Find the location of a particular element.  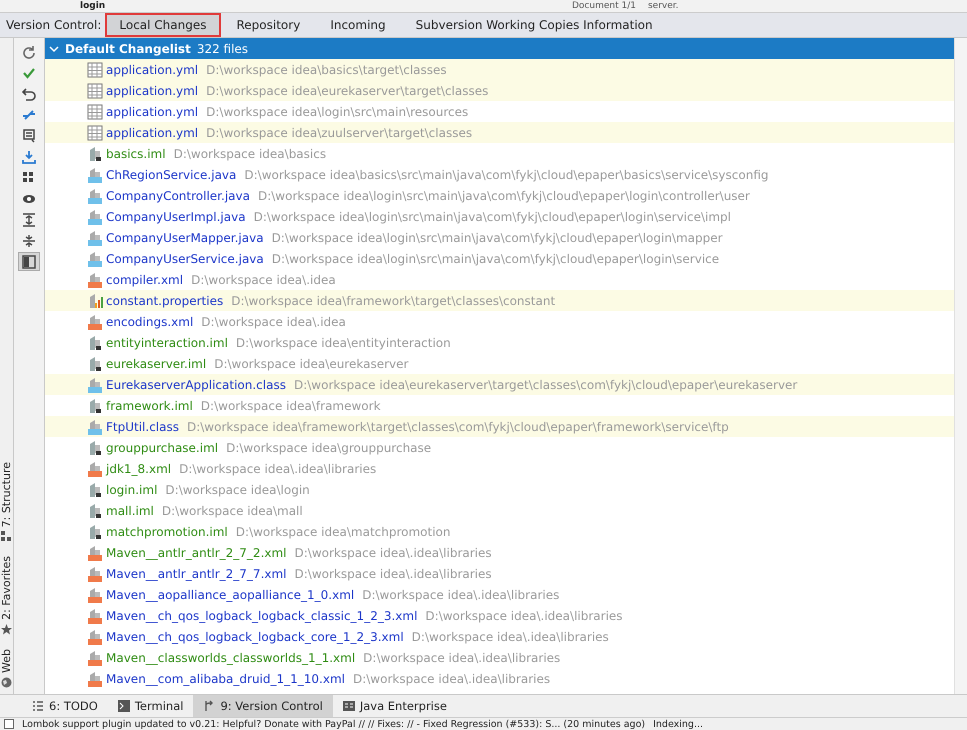

side-tab: 7: Structure is located at coordinates (6, 502).